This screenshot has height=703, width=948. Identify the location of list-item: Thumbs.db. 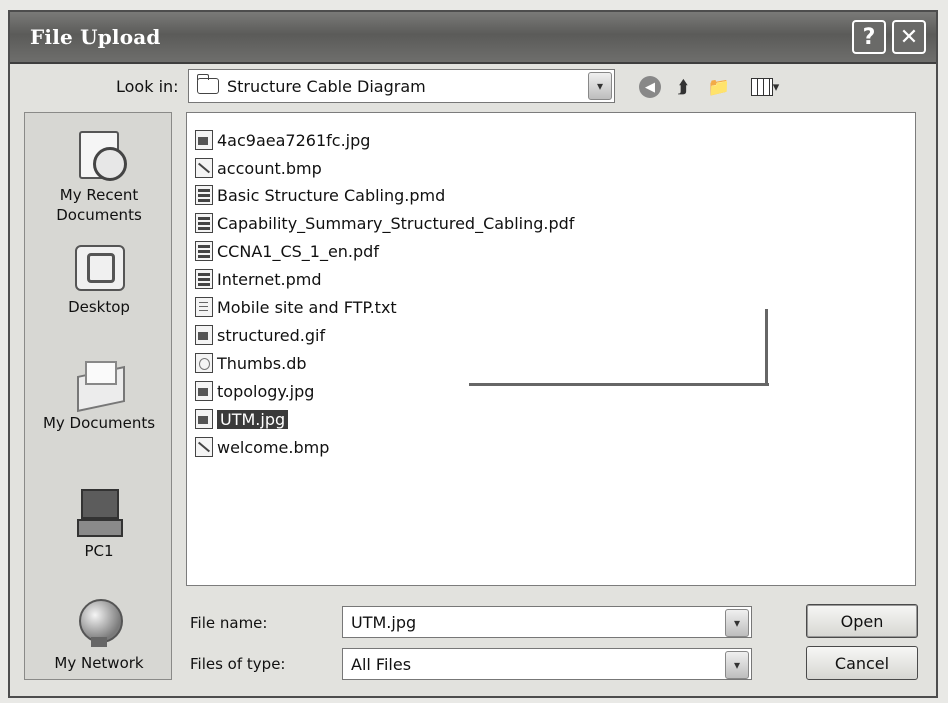
(251, 363).